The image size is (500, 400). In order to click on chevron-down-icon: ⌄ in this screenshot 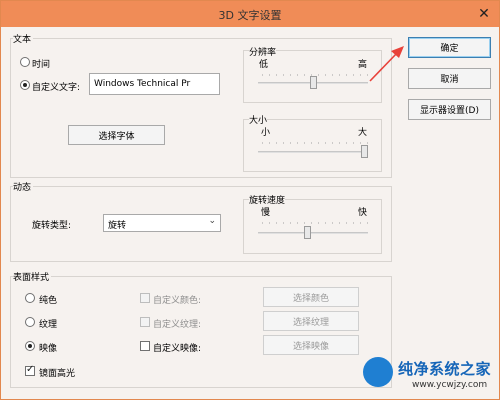, I will do `click(212, 221)`.